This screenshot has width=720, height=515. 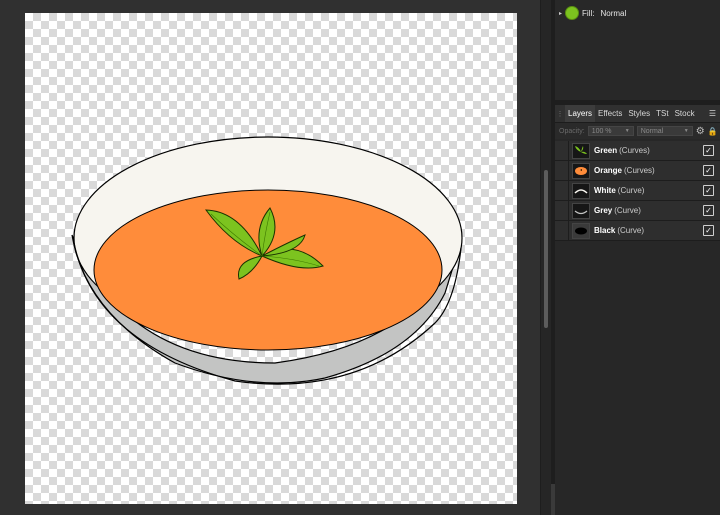 I want to click on blend-mode-dropdown: Normal ▼, so click(x=664, y=131).